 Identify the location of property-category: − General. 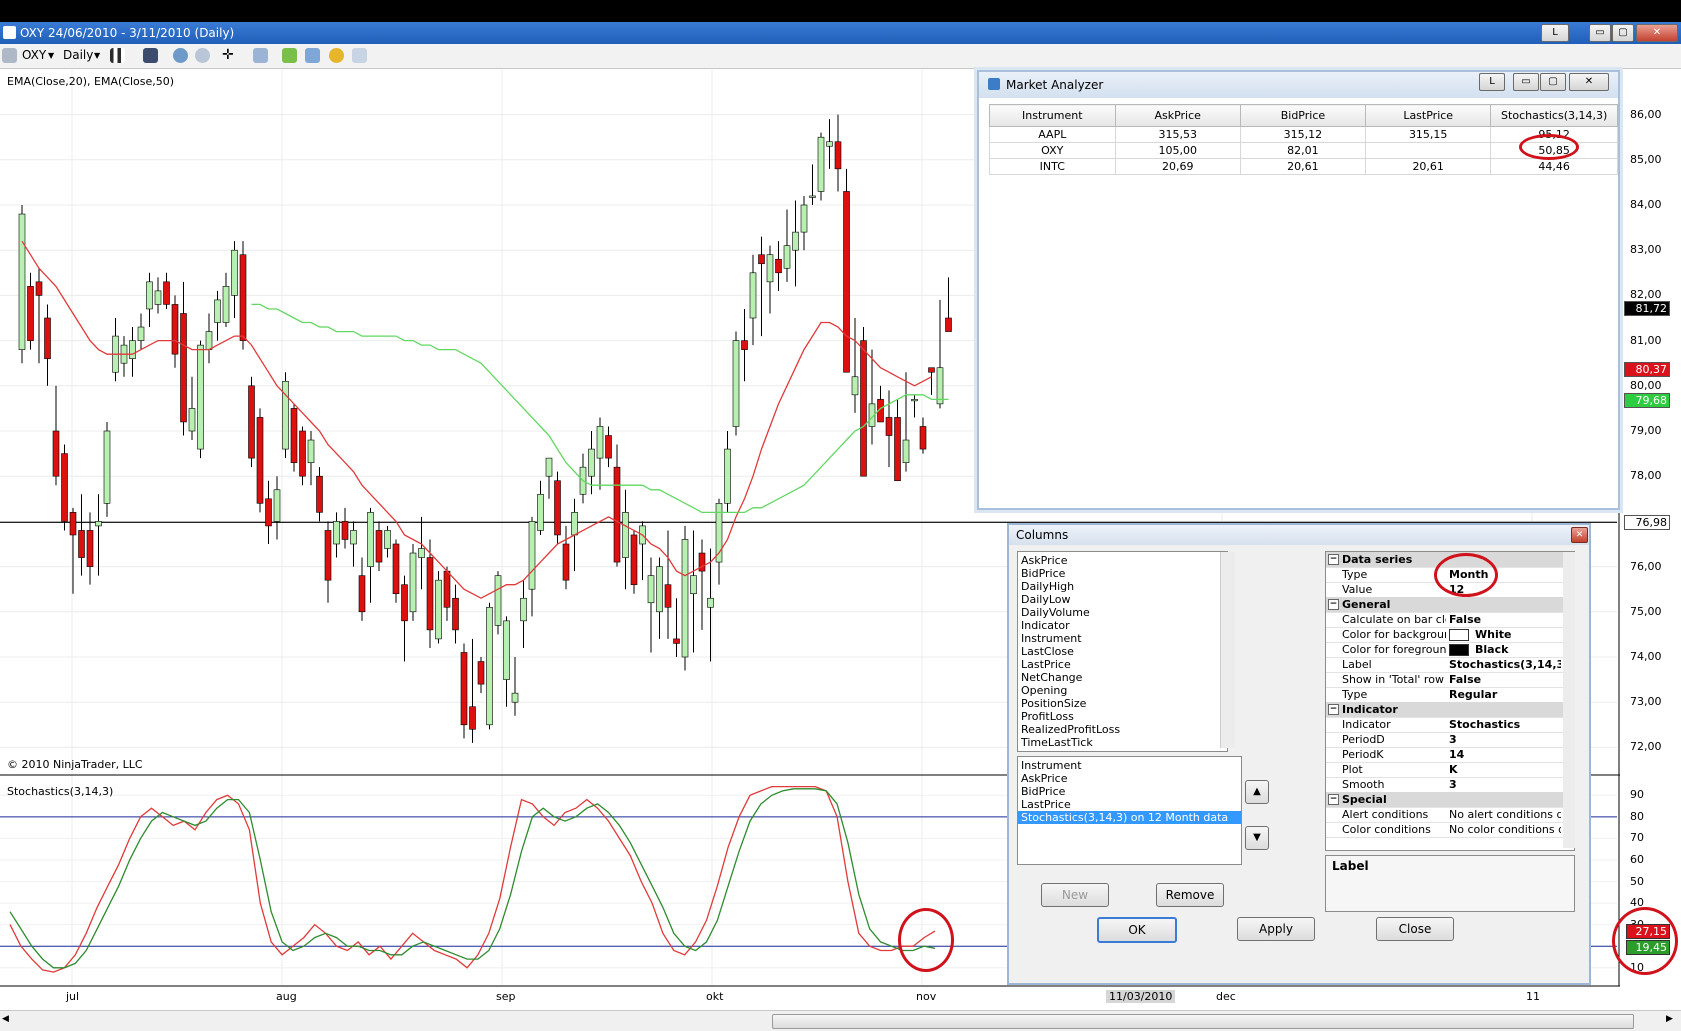
(1444, 605).